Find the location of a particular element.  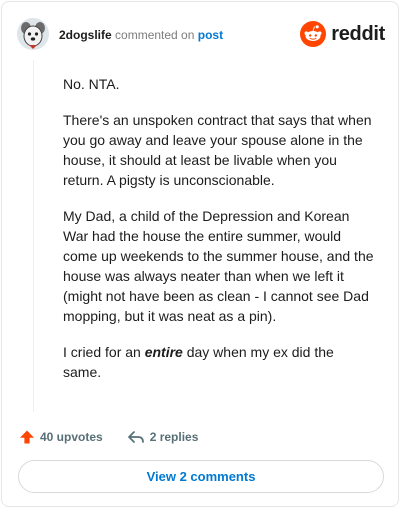

paragraph-text: I cried for an is located at coordinates (104, 352).